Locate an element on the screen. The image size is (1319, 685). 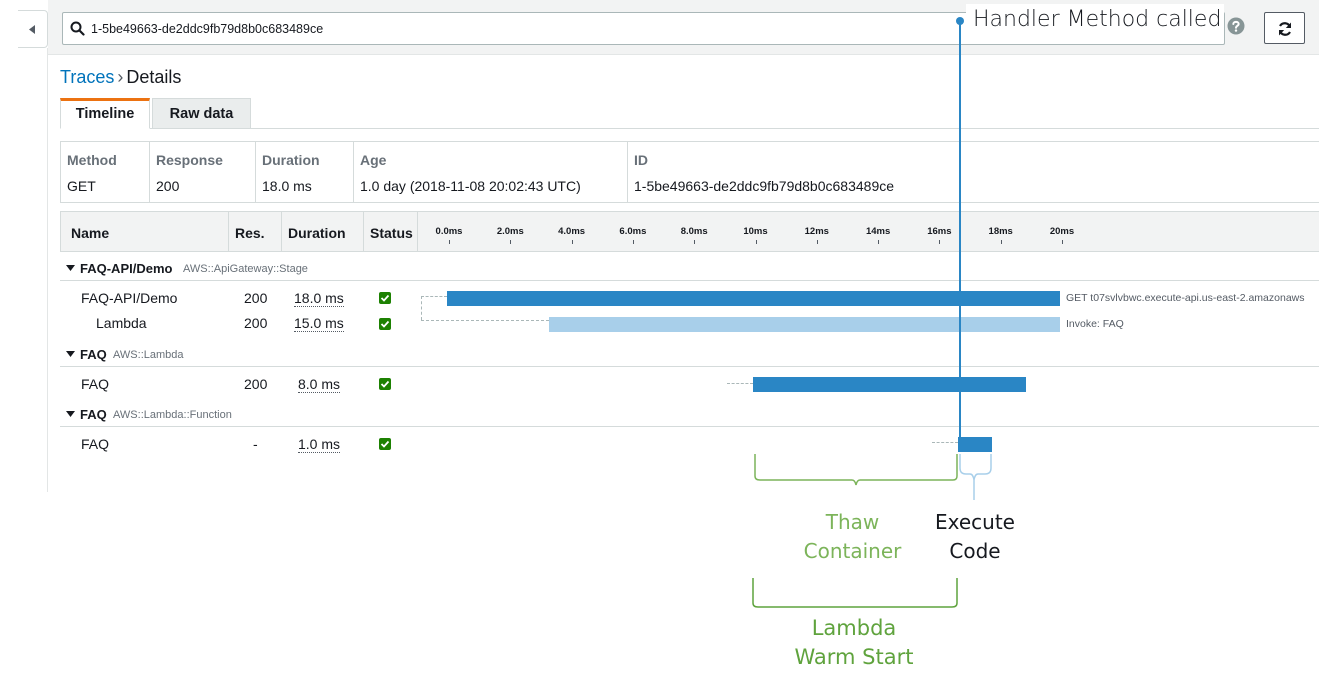
thaw-line-1: Thaw is located at coordinates (852, 522).